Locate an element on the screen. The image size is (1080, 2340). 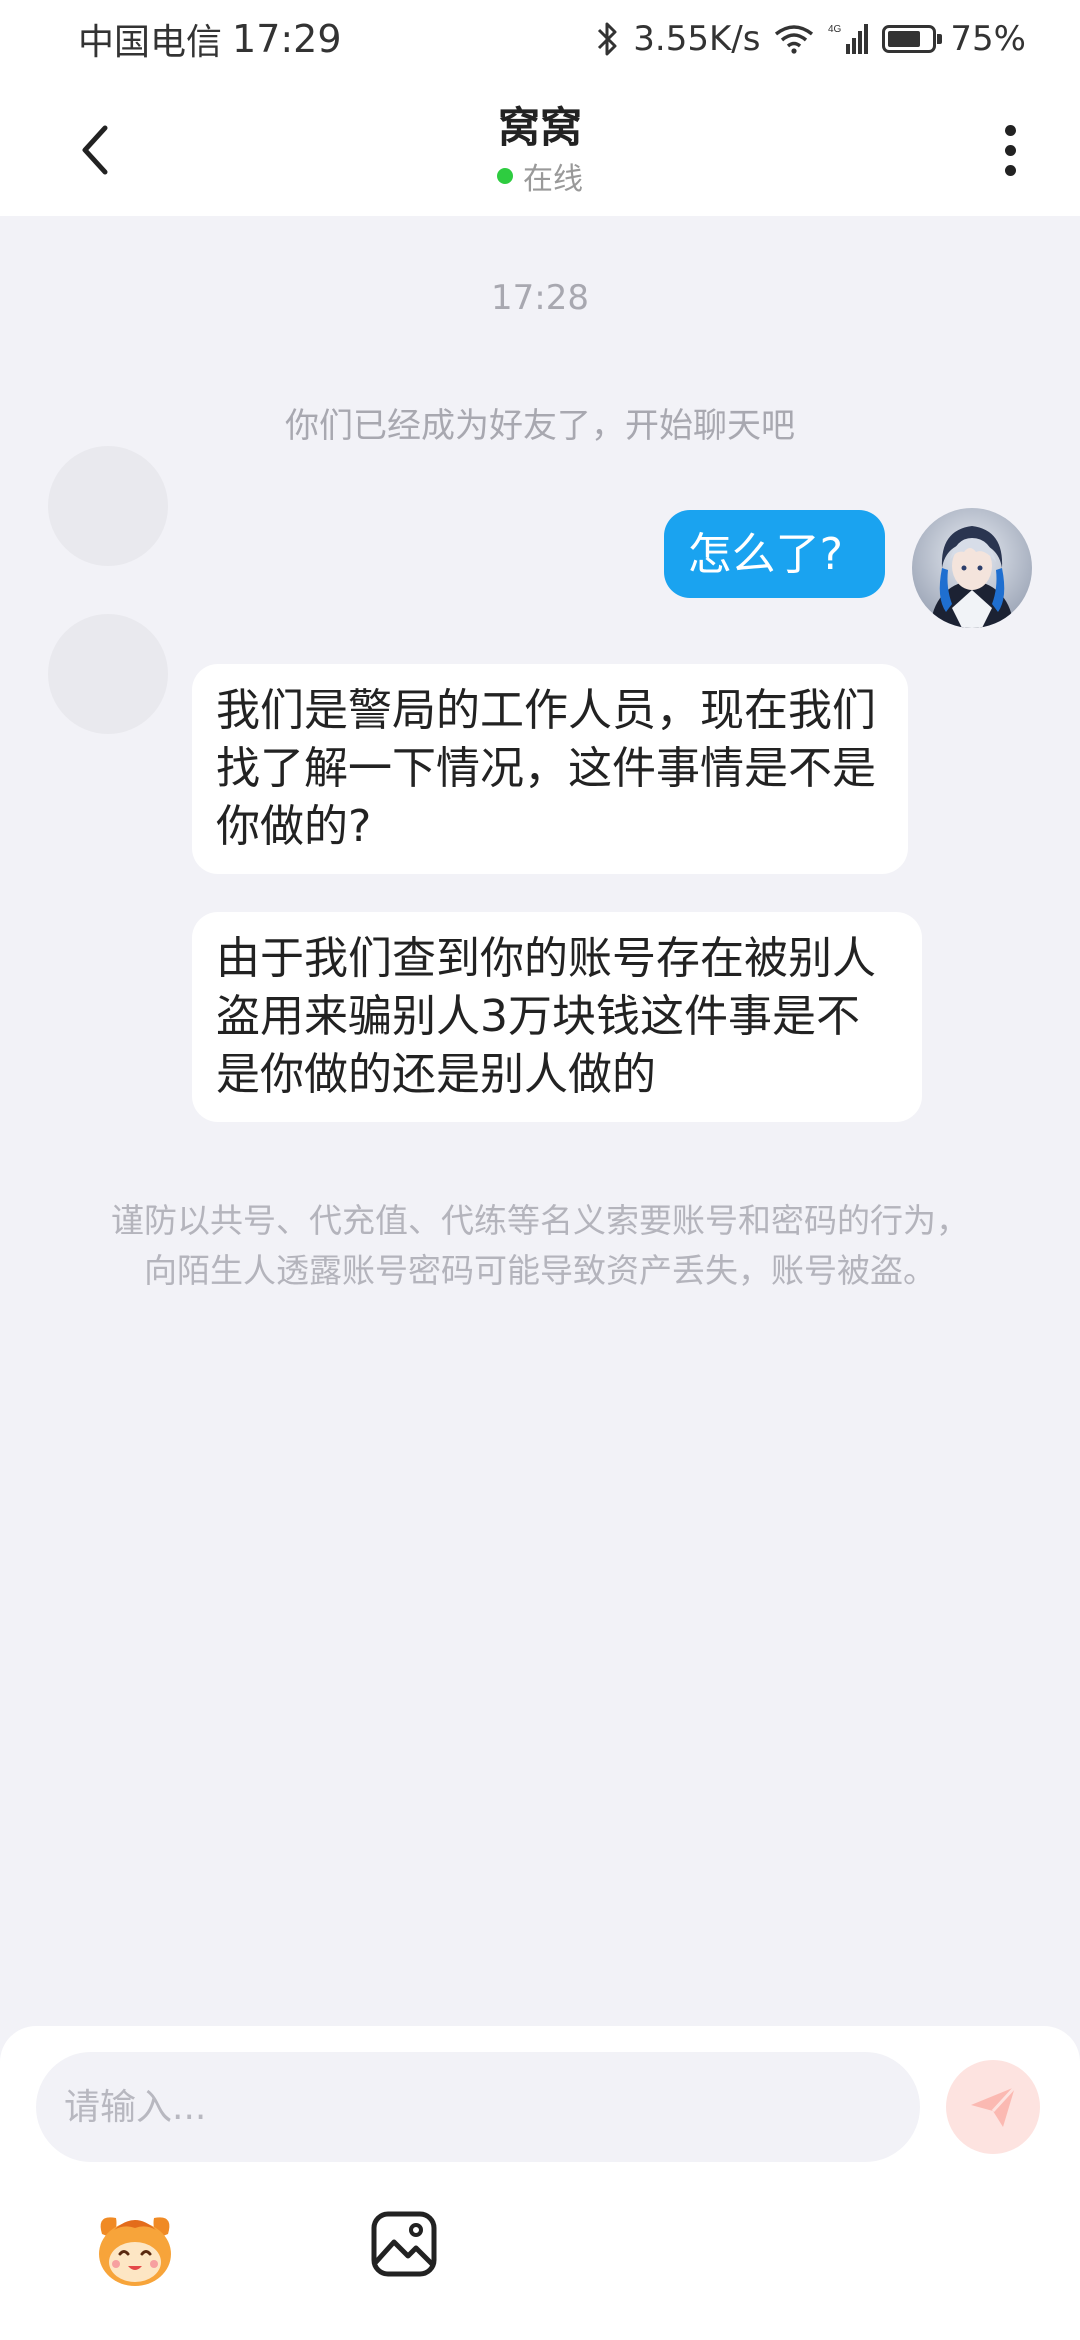
friend-added-notice: 你们已经成为好友了，开始聊天吧 is located at coordinates (540, 426).